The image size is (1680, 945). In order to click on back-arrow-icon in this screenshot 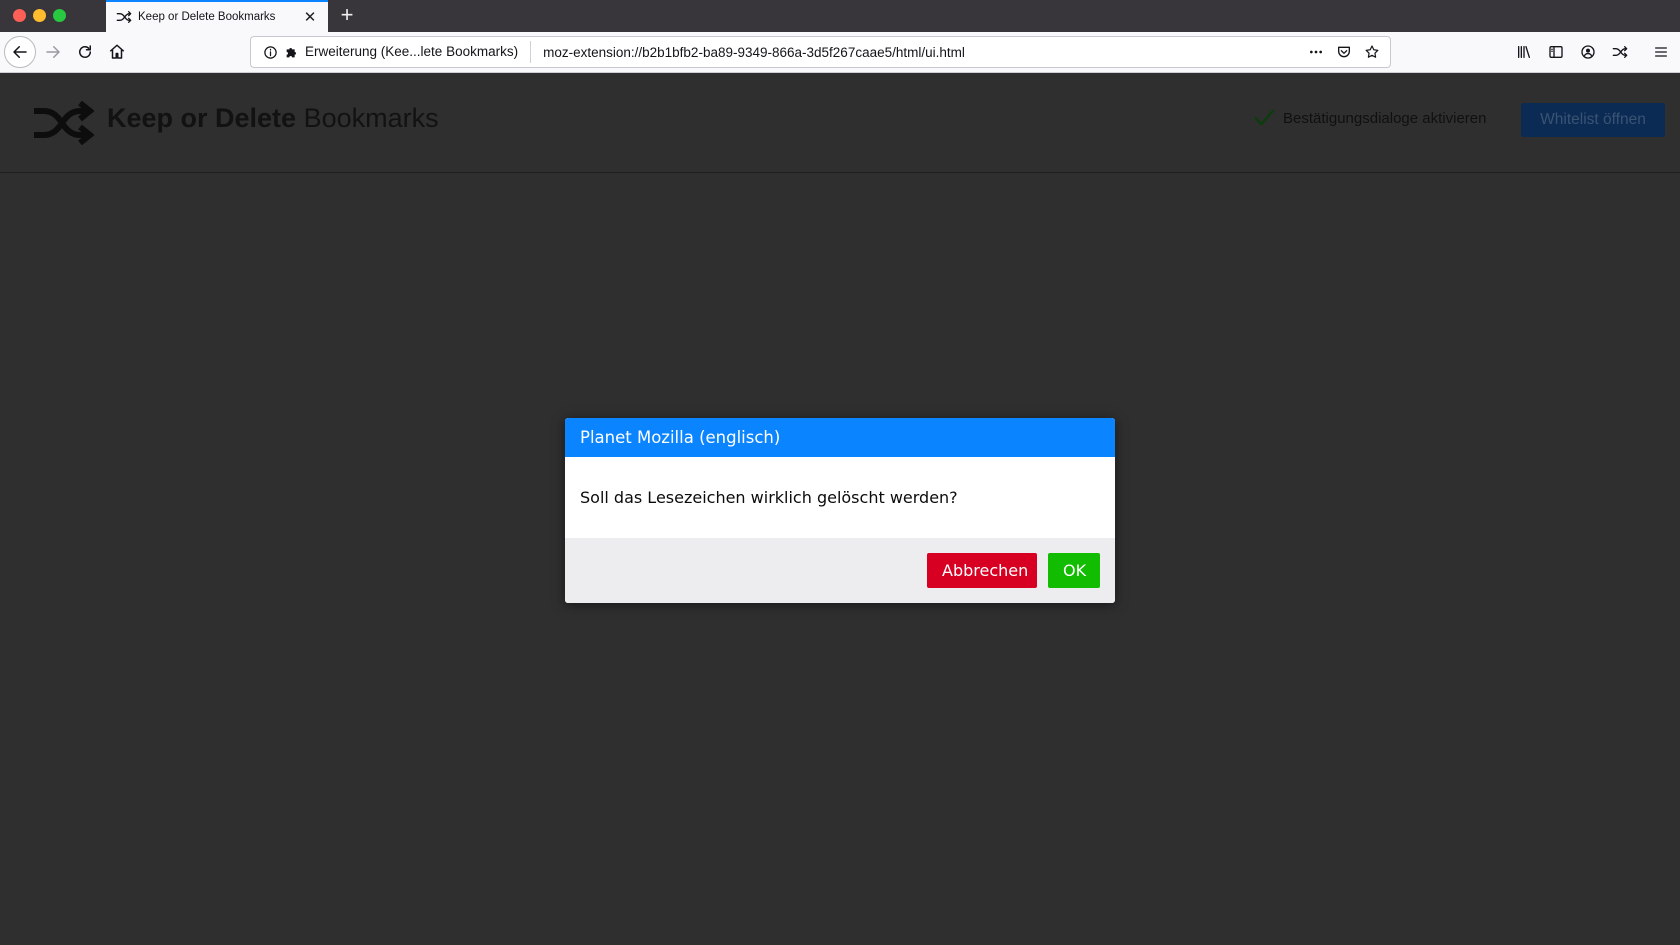, I will do `click(20, 52)`.